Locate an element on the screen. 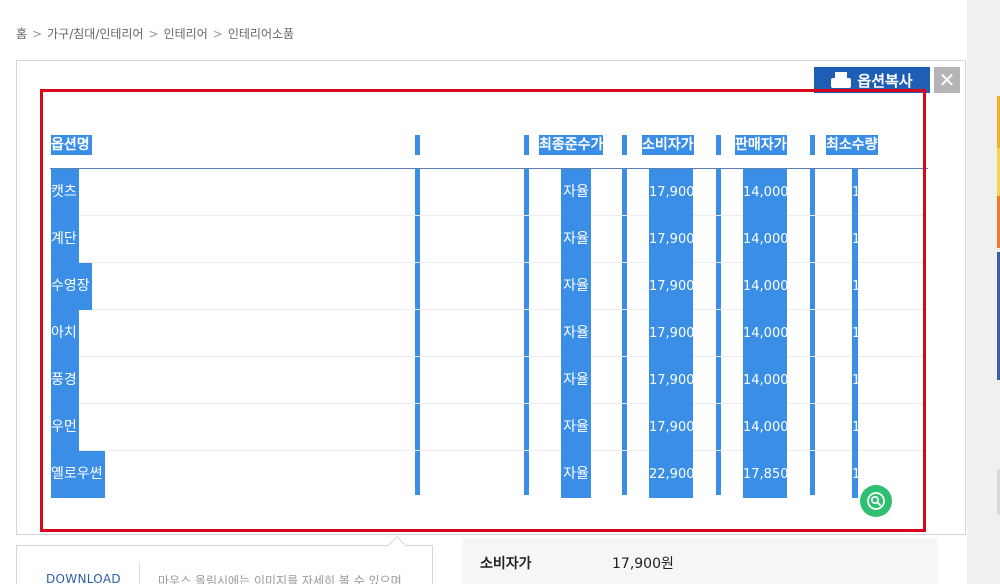  breadcrumb: 홈 > 가구/침대/인테리어 > 인테리어 > 인테리어소품 is located at coordinates (155, 33).